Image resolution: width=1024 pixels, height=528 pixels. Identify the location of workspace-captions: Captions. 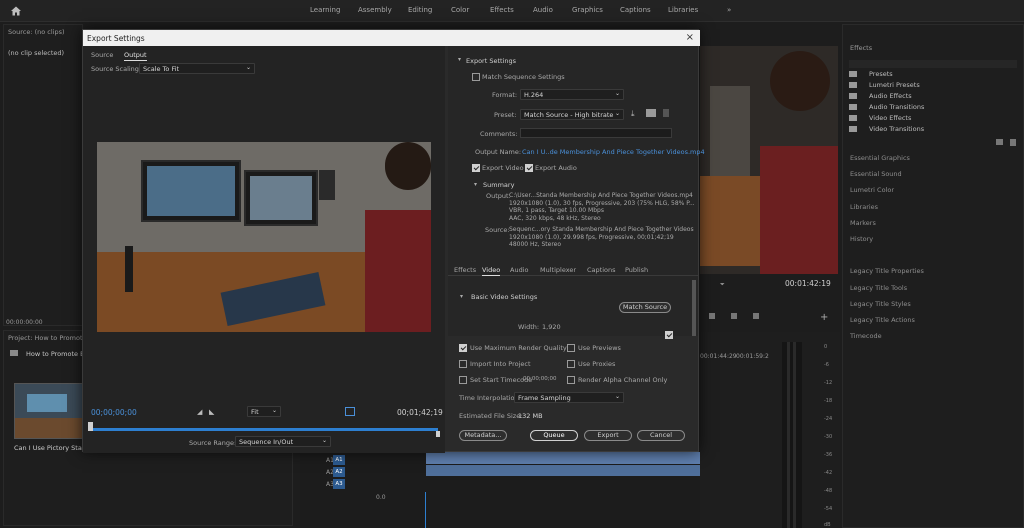
(635, 10).